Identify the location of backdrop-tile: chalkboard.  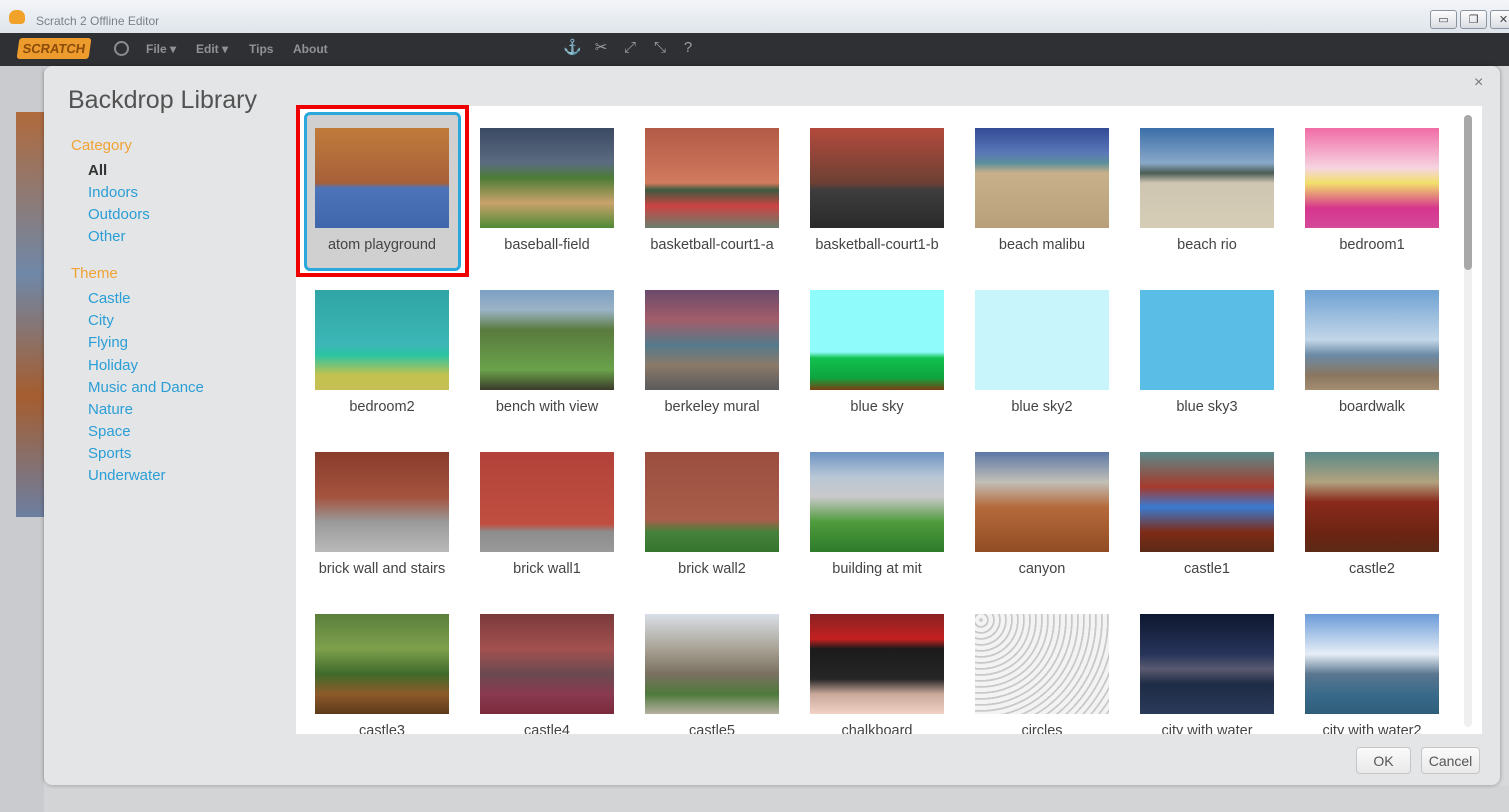
(869, 663).